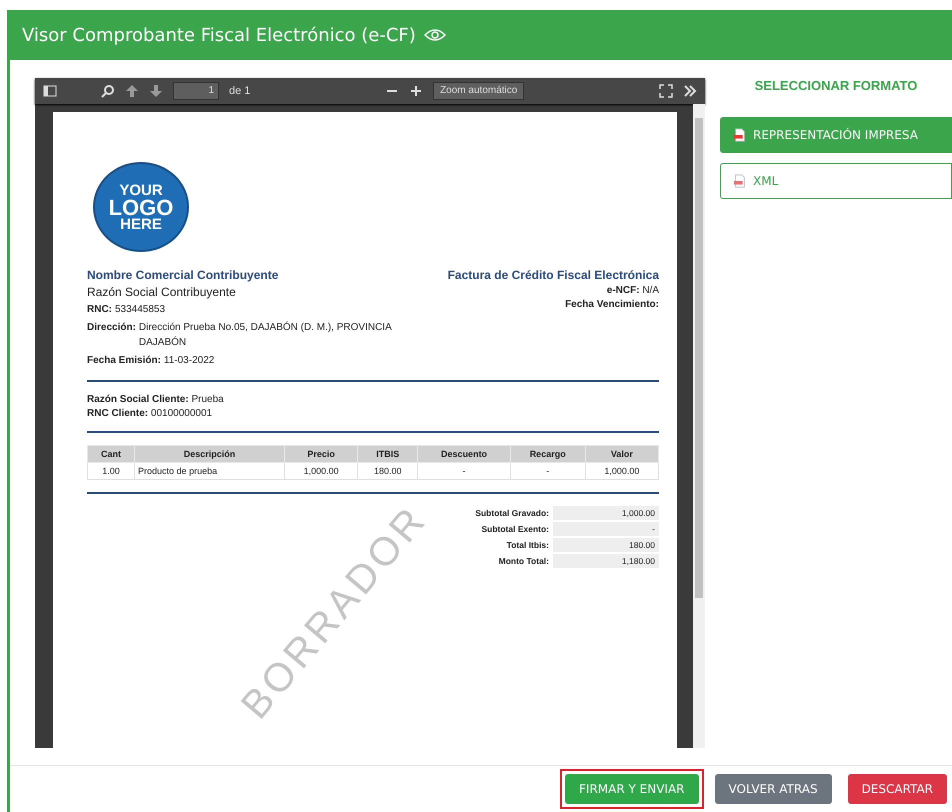 This screenshot has height=812, width=952. Describe the element at coordinates (111, 328) in the screenshot. I see `field-label: Dirección:` at that location.